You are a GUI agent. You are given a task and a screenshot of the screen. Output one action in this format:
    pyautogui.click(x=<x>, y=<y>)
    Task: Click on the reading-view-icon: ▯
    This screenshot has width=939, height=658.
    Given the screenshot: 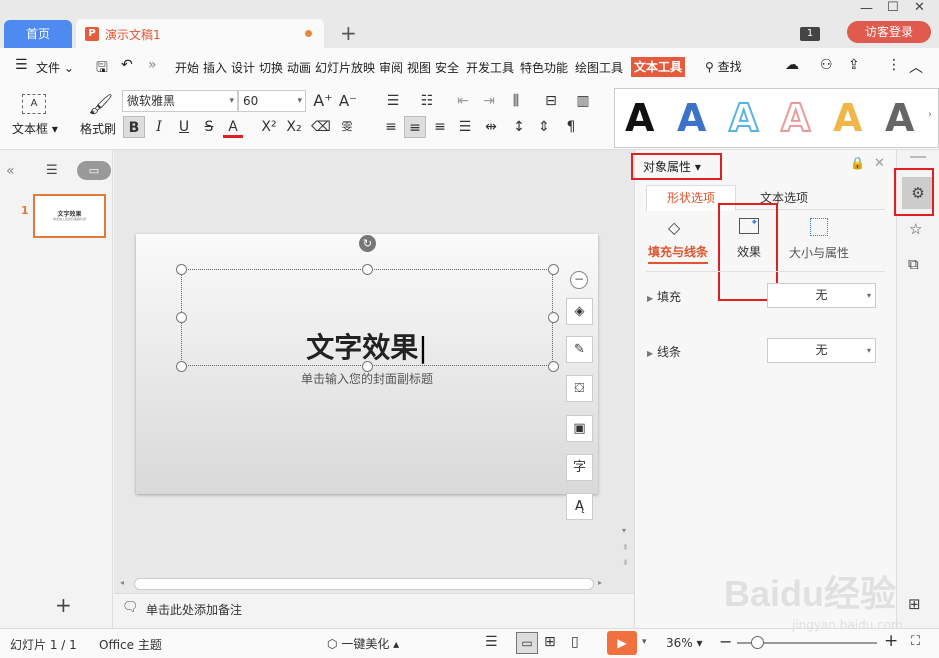 What is the action you would take?
    pyautogui.click(x=575, y=642)
    